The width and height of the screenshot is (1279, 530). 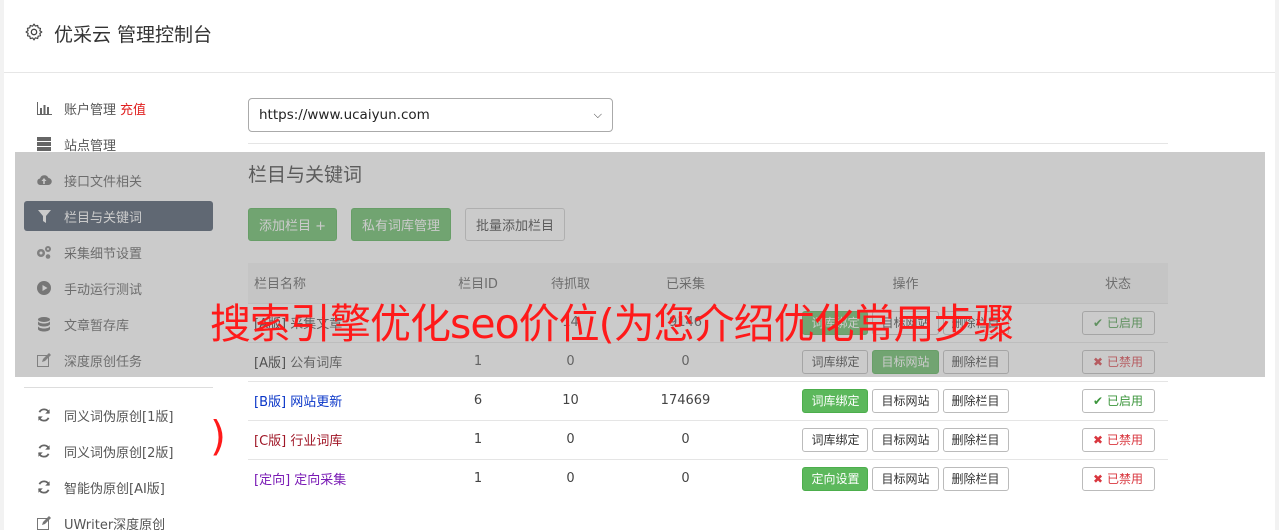 I want to click on column-id: 6, so click(x=478, y=400).